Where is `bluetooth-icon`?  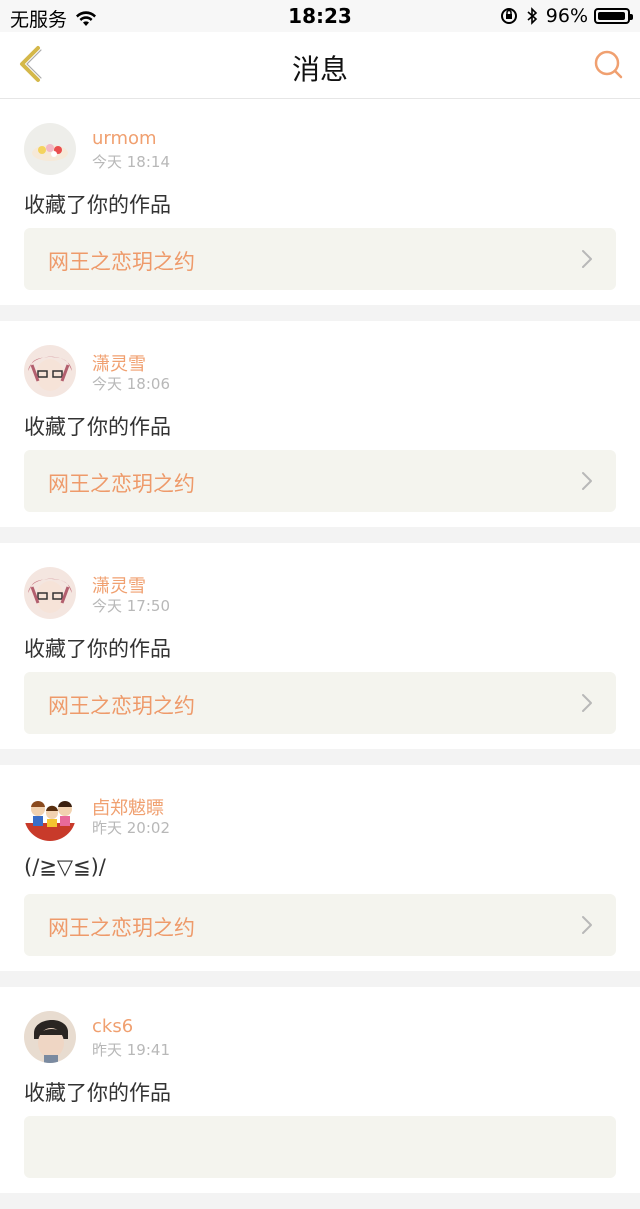 bluetooth-icon is located at coordinates (532, 16).